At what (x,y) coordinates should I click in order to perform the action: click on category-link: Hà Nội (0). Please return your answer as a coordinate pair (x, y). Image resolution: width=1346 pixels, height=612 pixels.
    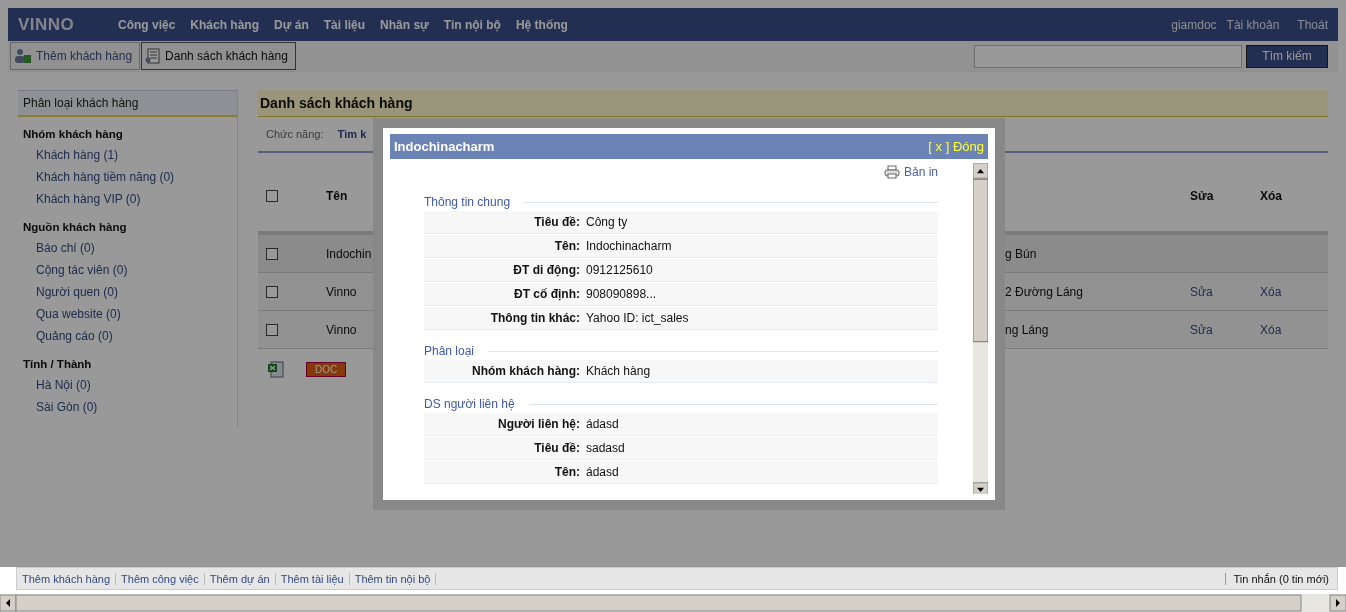
    Looking at the image, I should click on (127, 385).